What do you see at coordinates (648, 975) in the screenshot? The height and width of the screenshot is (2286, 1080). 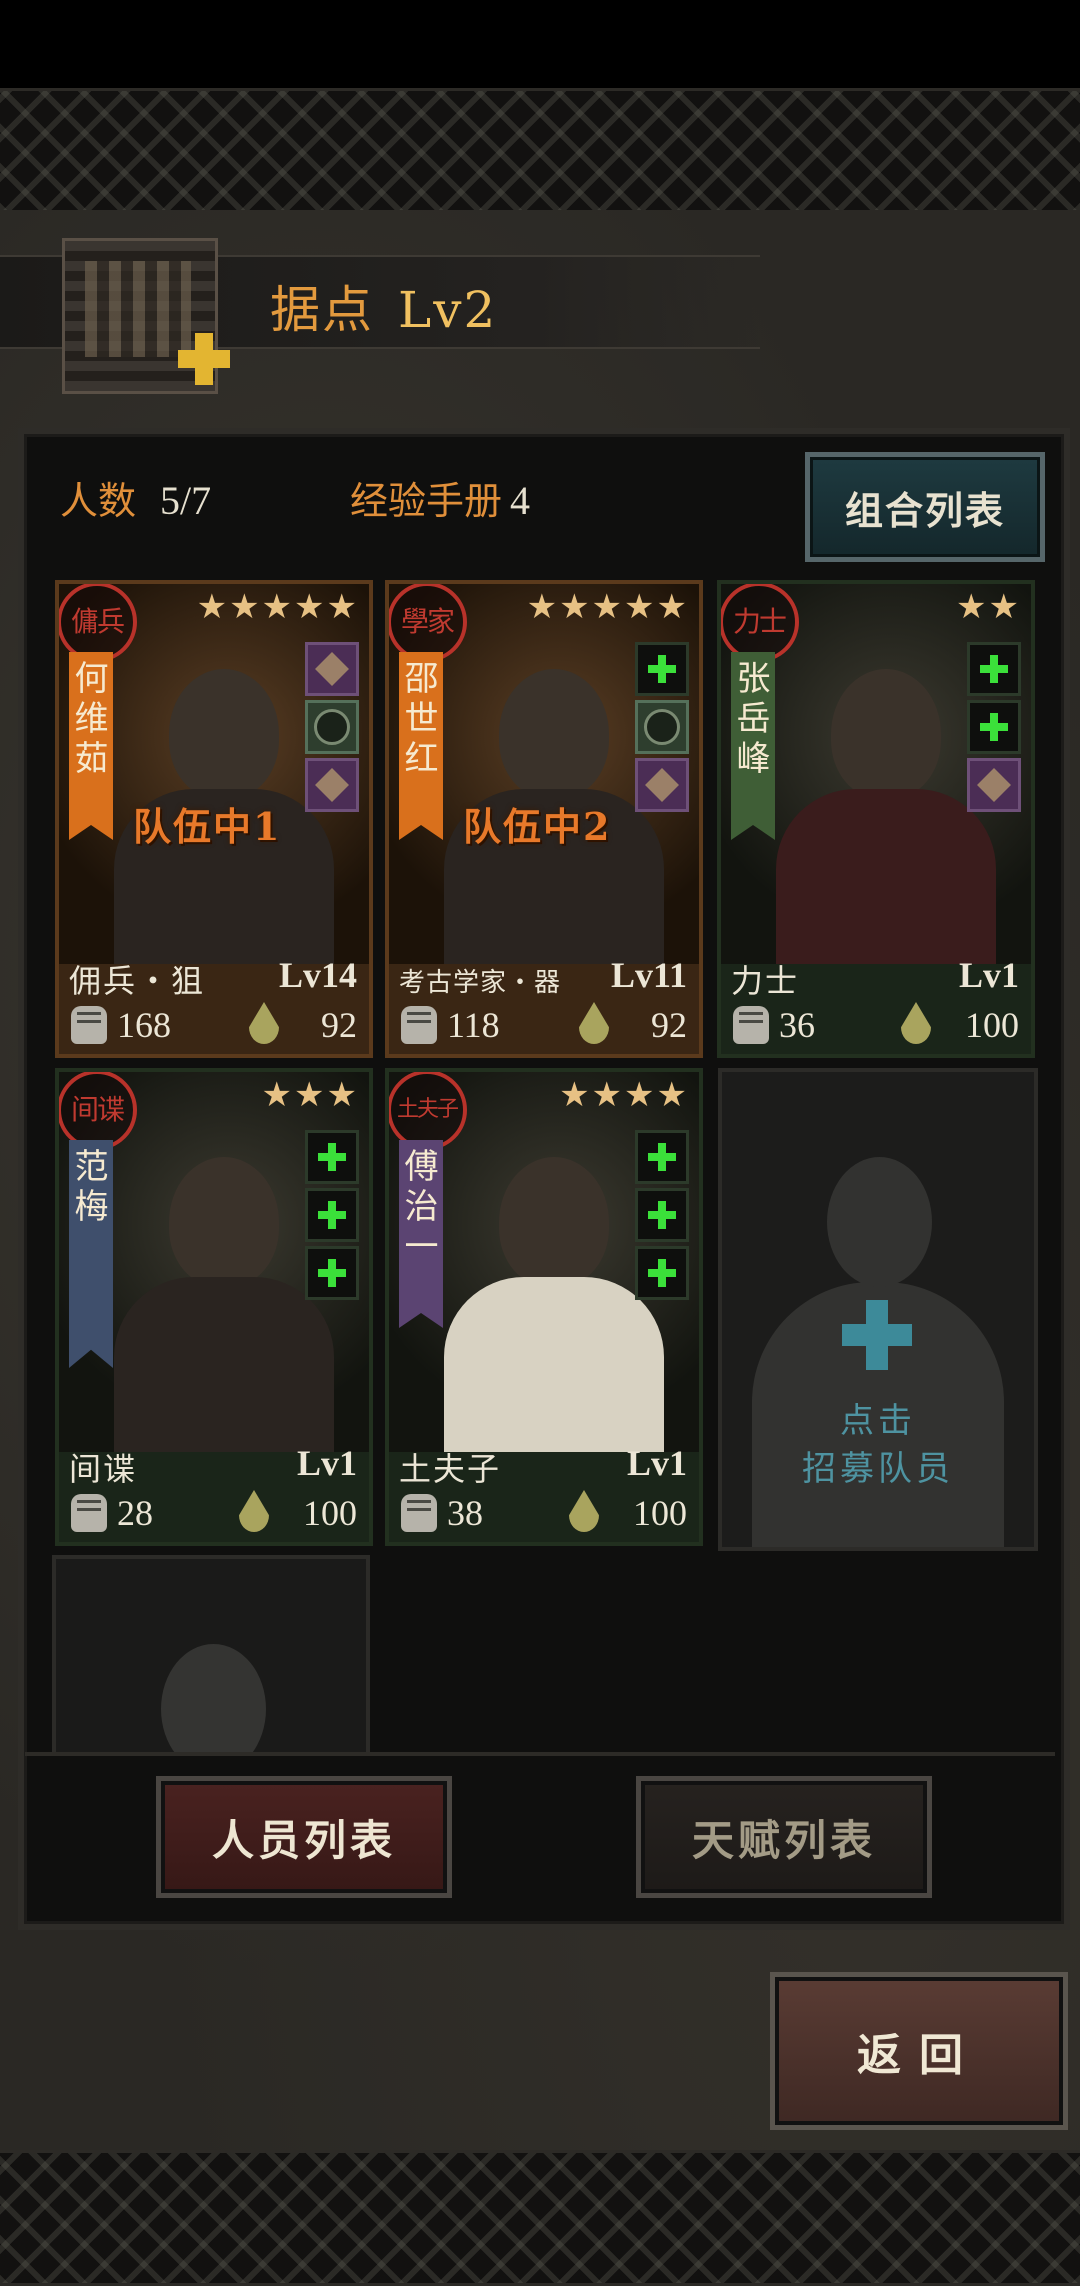 I see `member-level: Lv11` at bounding box center [648, 975].